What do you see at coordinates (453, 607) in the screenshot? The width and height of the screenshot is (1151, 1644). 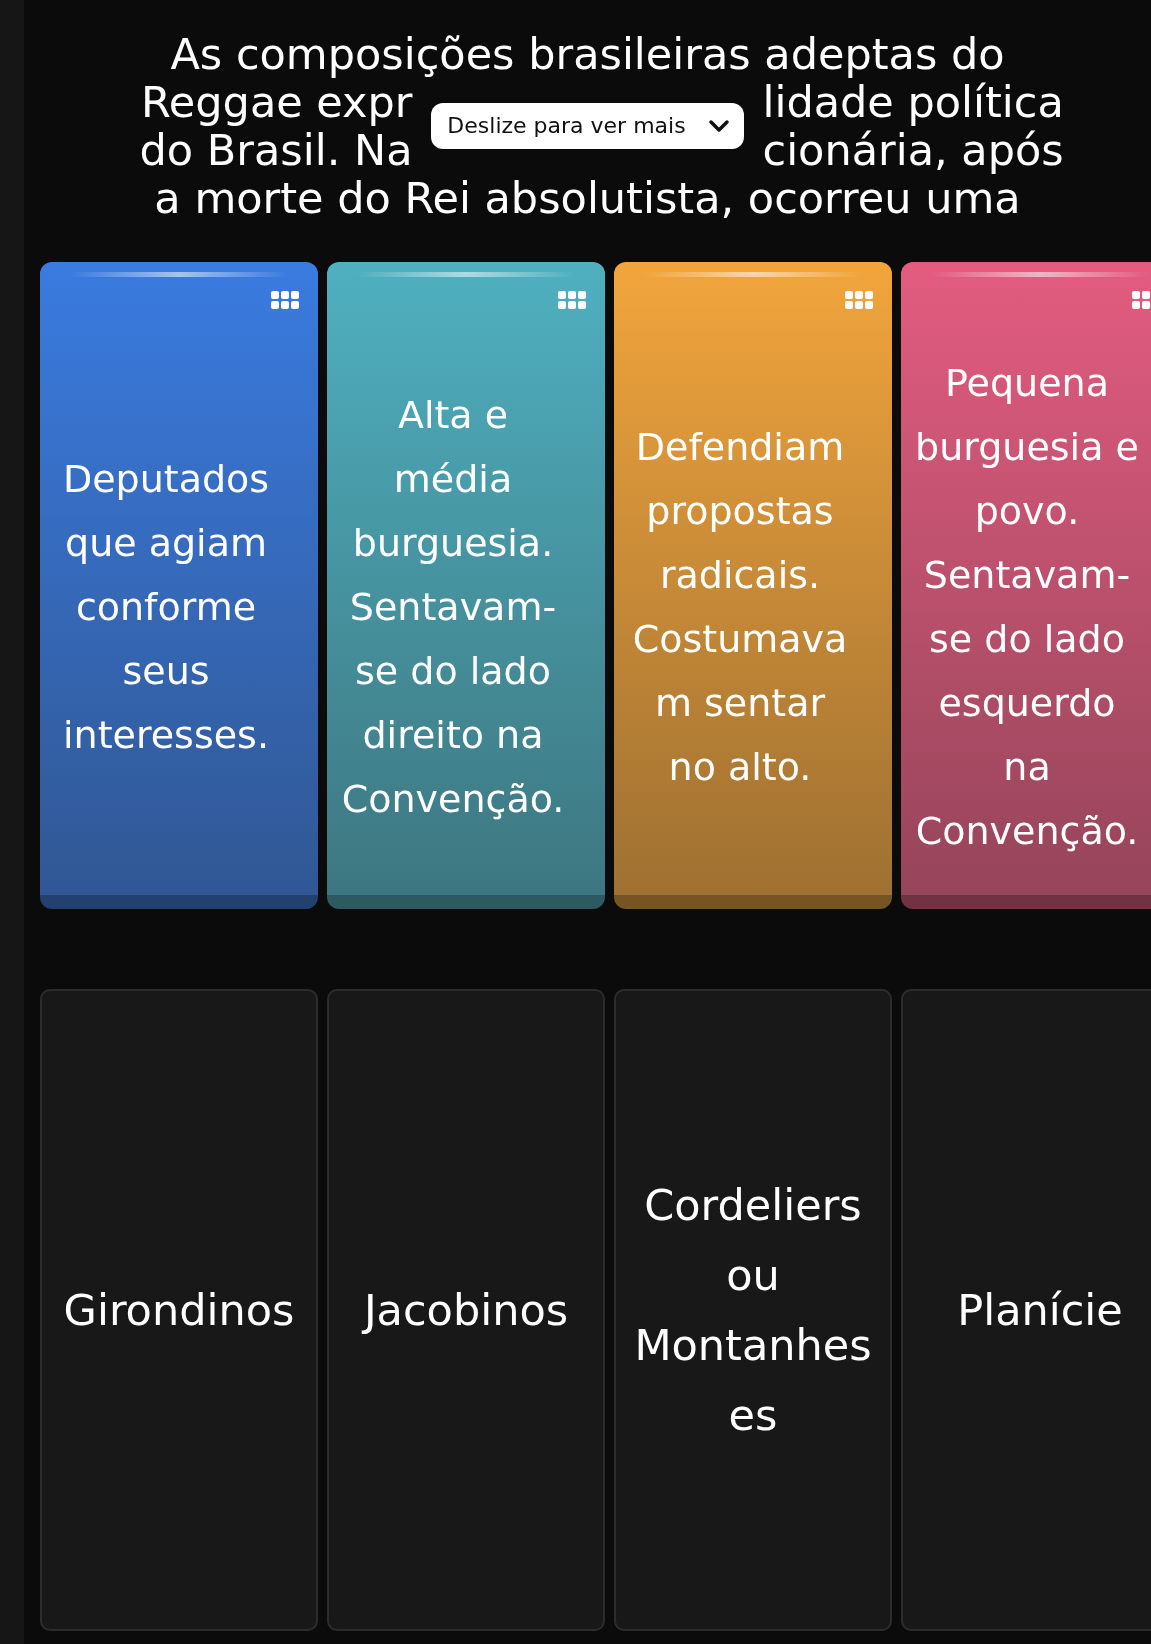 I see `card-text: Alta e média burguesia. Sentavam-se do lado direito na Convenção.` at bounding box center [453, 607].